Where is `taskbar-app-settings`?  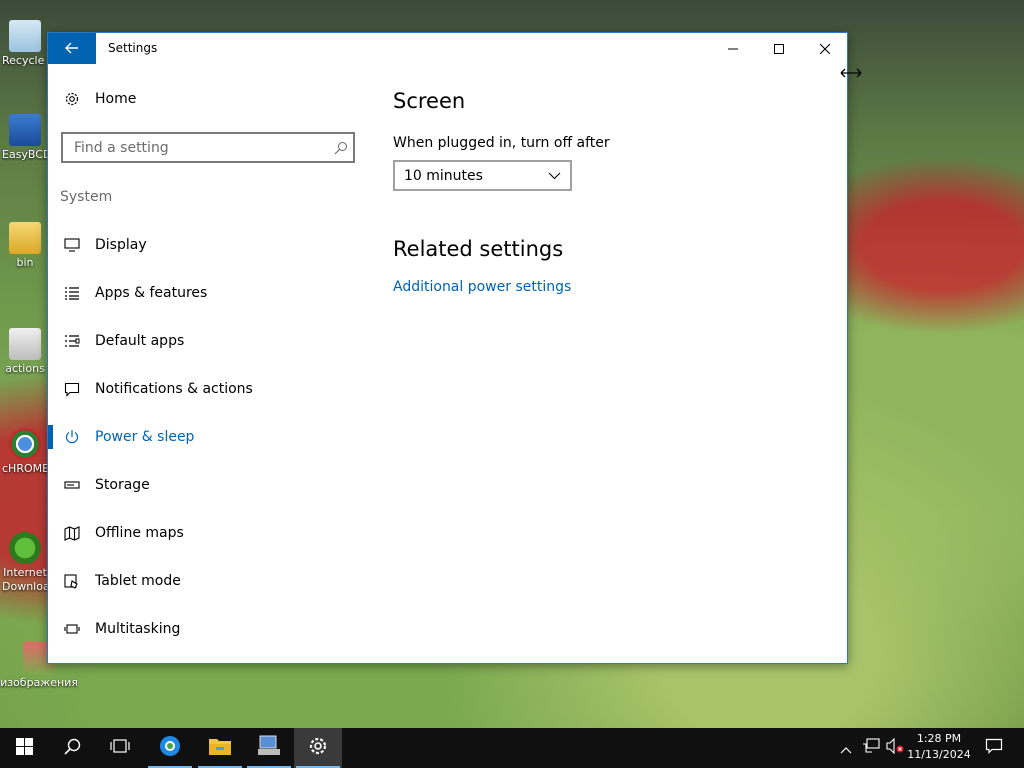
taskbar-app-settings is located at coordinates (318, 748).